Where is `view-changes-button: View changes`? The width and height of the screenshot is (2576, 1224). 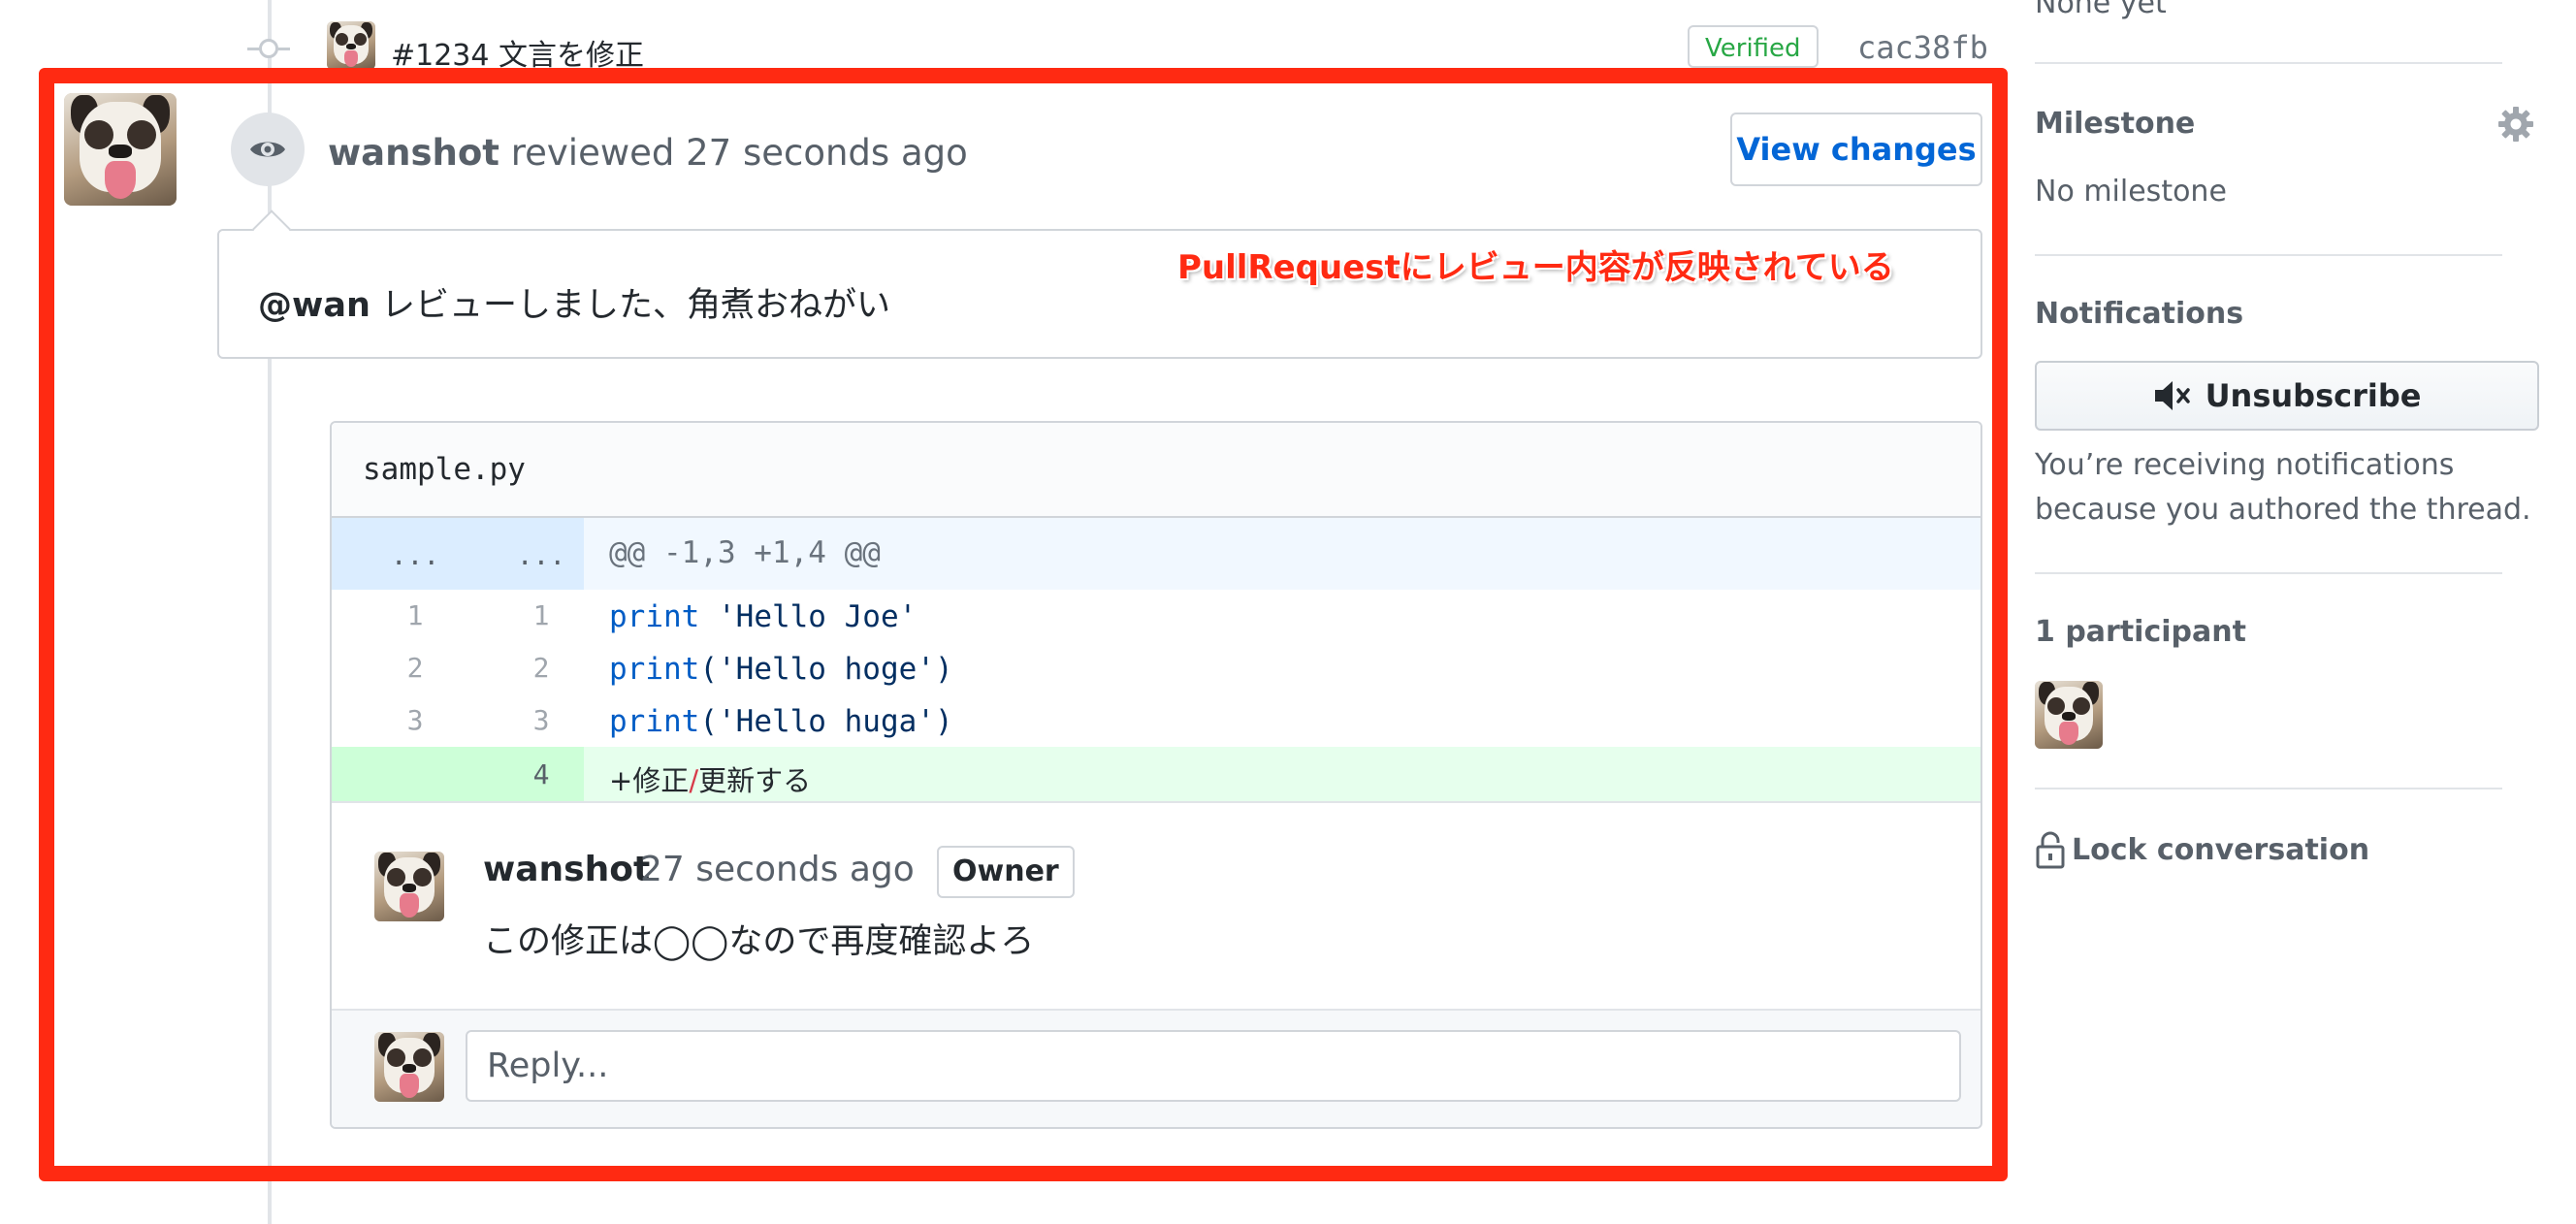
view-changes-button: View changes is located at coordinates (1856, 149).